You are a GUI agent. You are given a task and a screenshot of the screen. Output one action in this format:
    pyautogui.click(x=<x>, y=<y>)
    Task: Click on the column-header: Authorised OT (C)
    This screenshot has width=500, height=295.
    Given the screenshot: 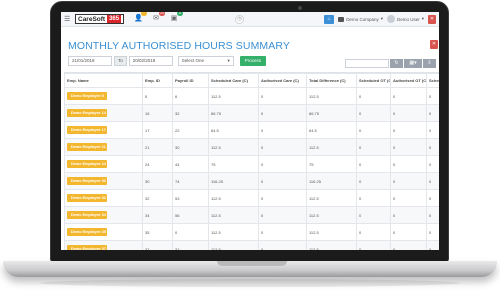 What is the action you would take?
    pyautogui.click(x=408, y=80)
    